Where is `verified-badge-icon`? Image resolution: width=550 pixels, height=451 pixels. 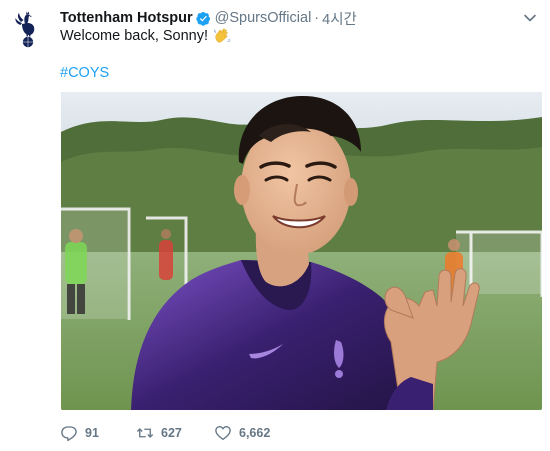 verified-badge-icon is located at coordinates (203, 18).